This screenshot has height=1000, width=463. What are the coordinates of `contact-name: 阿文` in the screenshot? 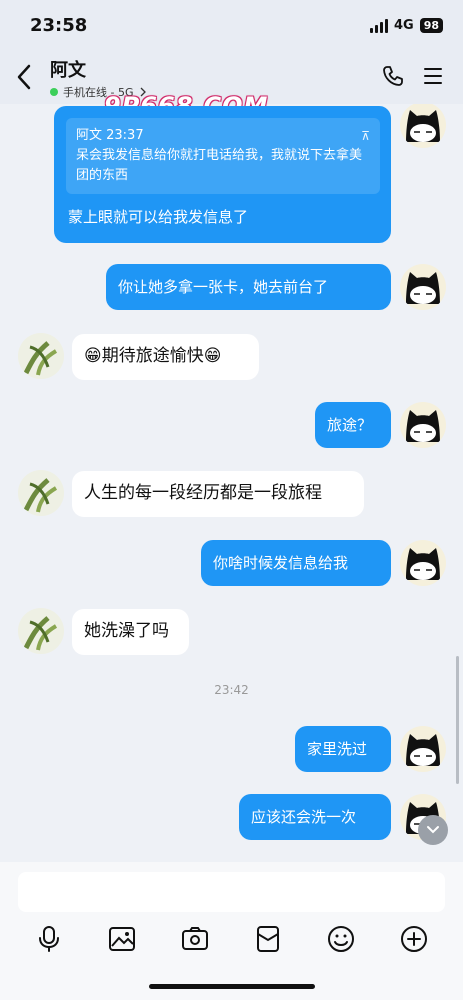 It's located at (68, 69).